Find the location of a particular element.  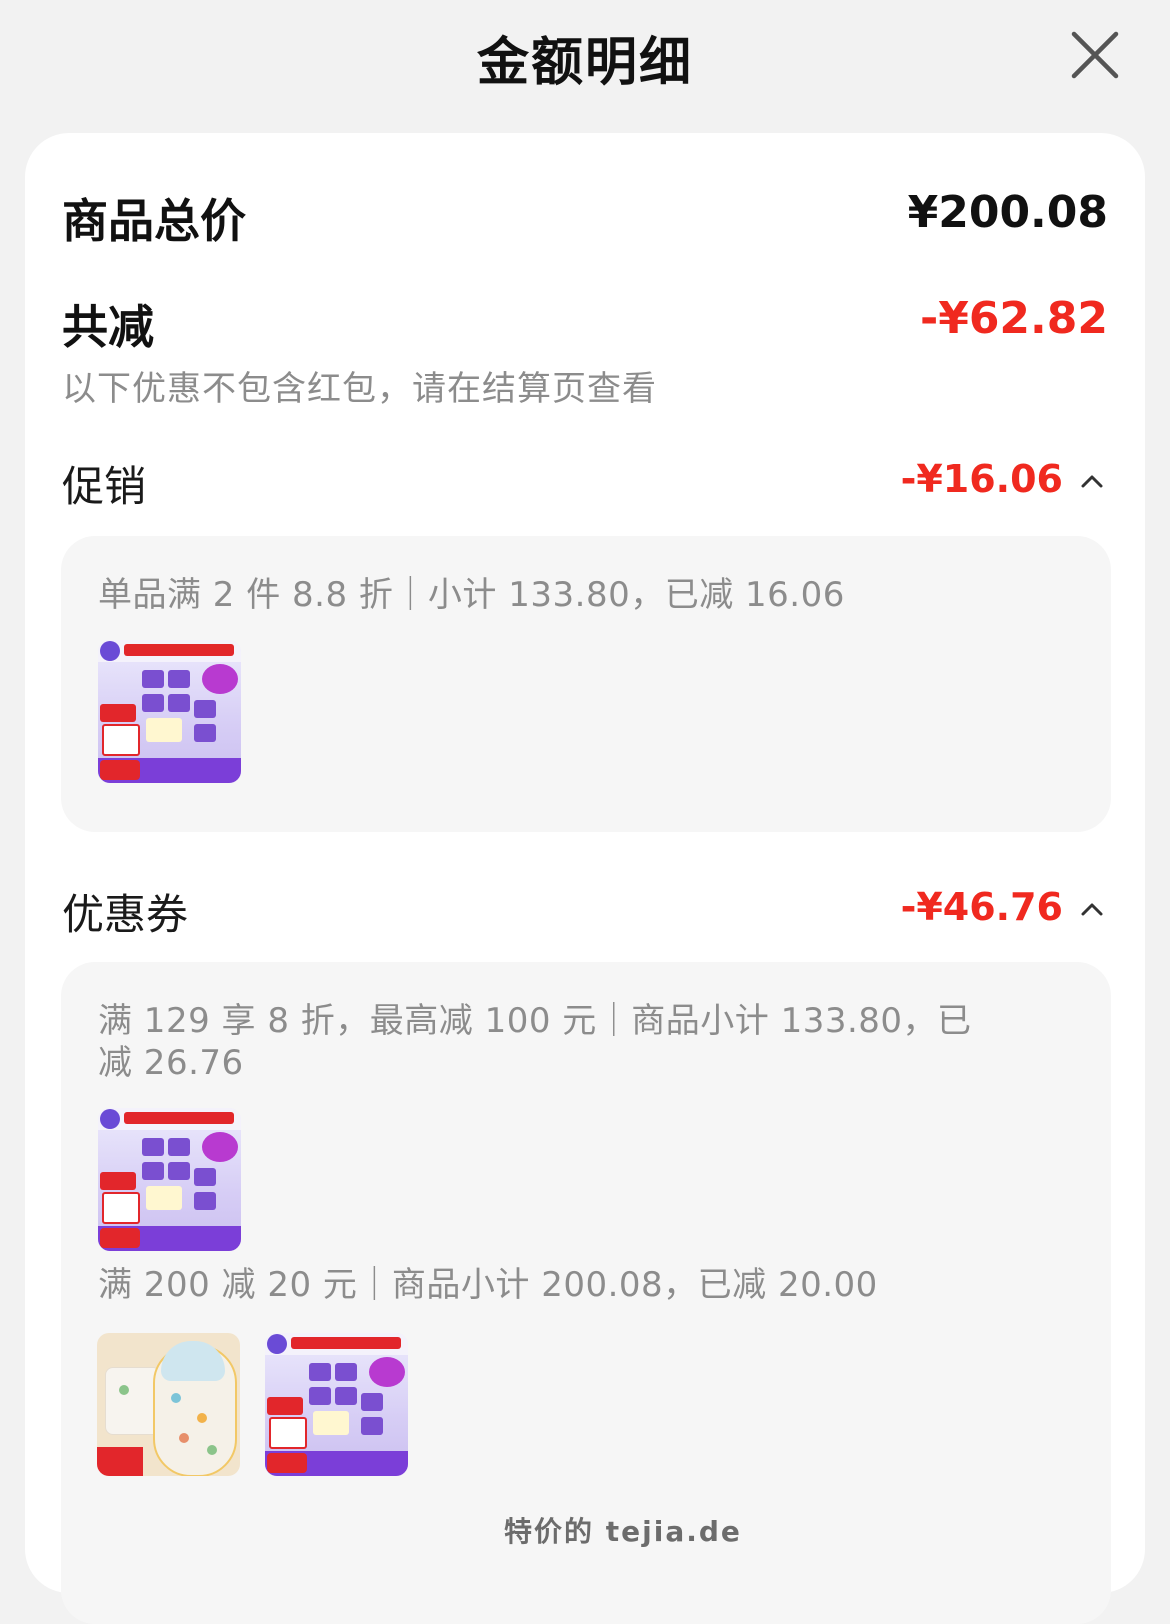

total-price-label: 商品总价 is located at coordinates (154, 221).